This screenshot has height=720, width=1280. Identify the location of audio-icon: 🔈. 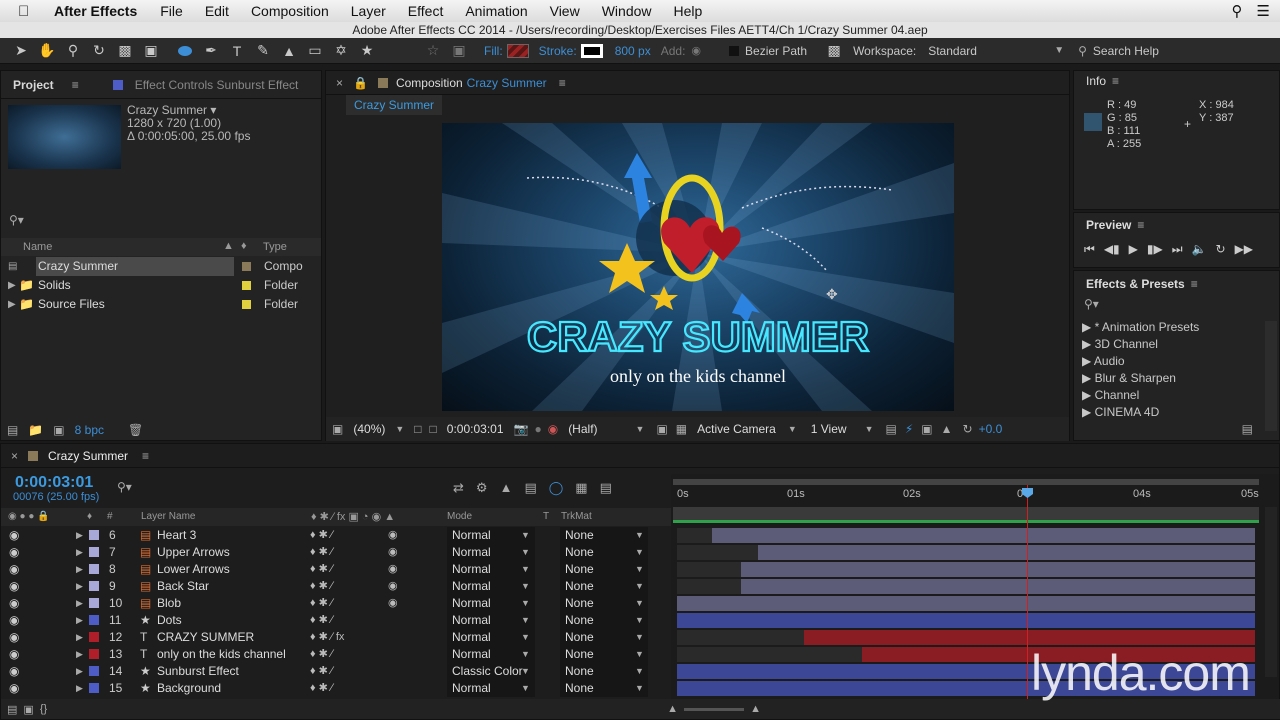
(1199, 249).